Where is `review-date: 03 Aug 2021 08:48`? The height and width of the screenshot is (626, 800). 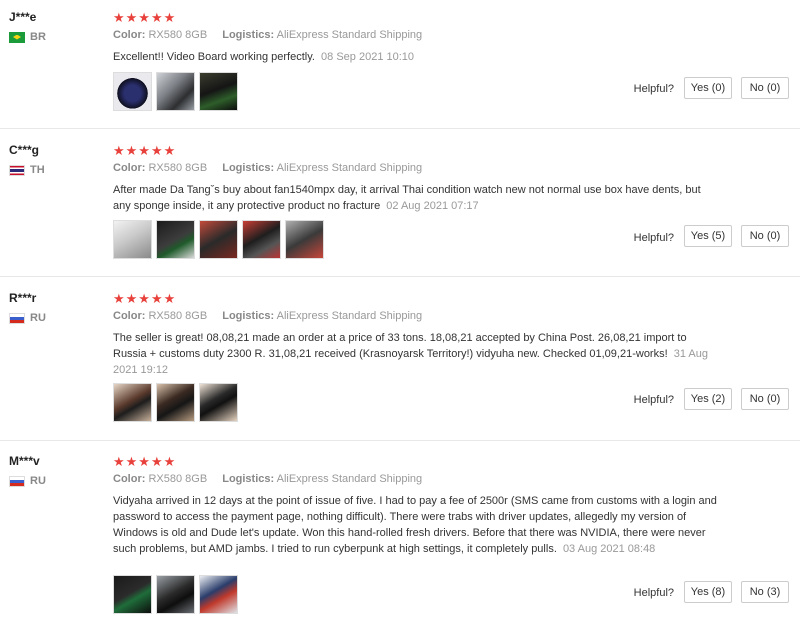 review-date: 03 Aug 2021 08:48 is located at coordinates (609, 549).